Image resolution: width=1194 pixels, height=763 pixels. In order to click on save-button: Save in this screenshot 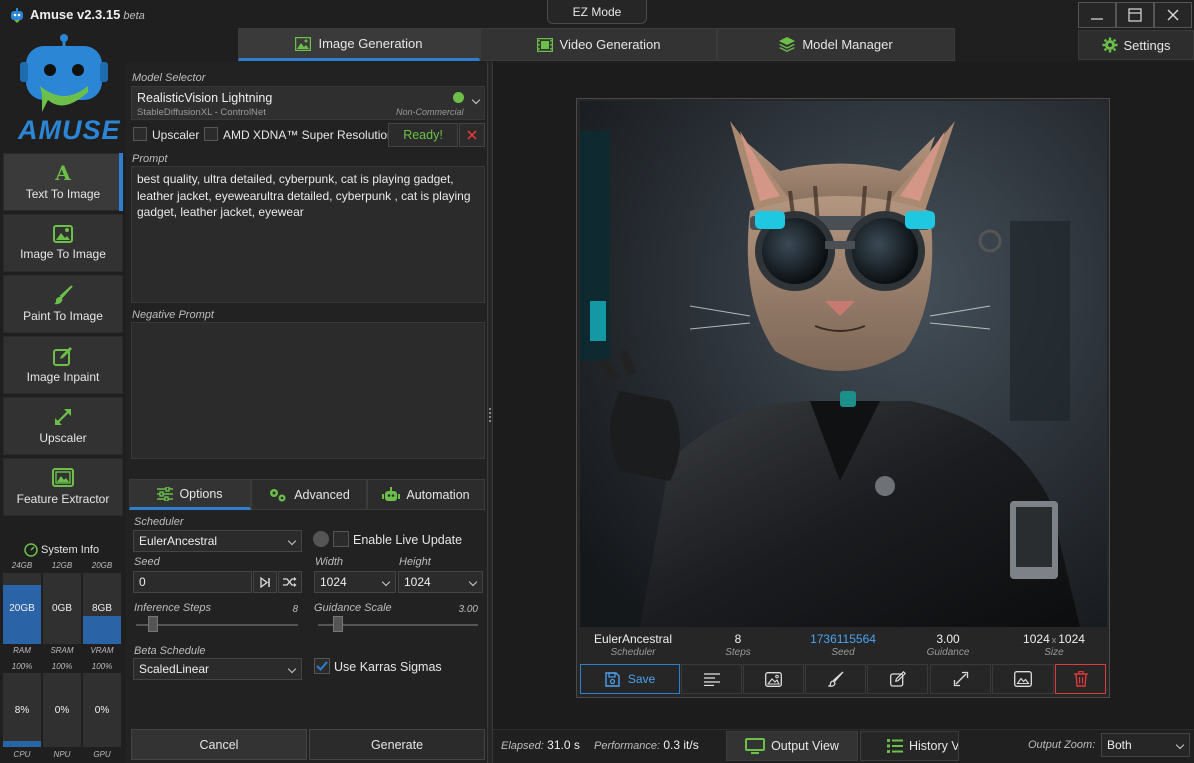, I will do `click(630, 679)`.